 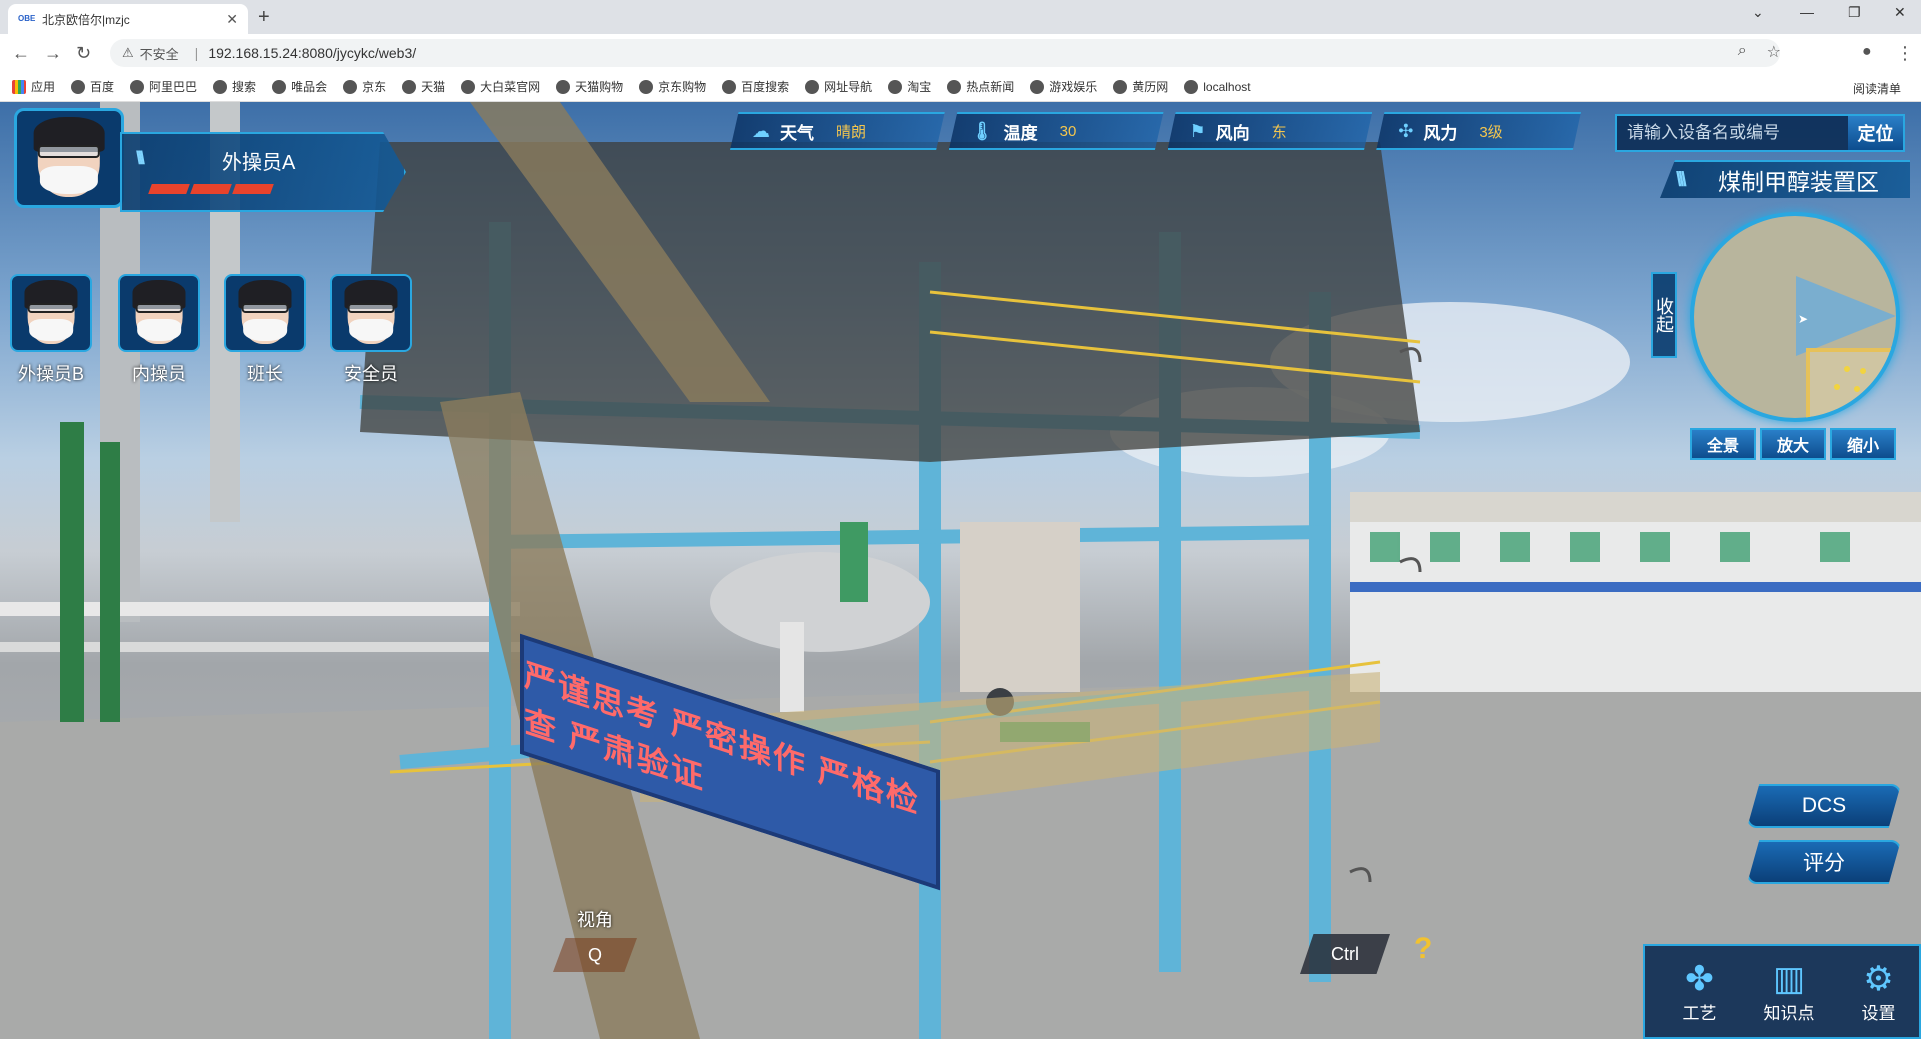 What do you see at coordinates (312, 53) in the screenshot?
I see `url-text: 192.168.15.24:8080/jycykc/web3/` at bounding box center [312, 53].